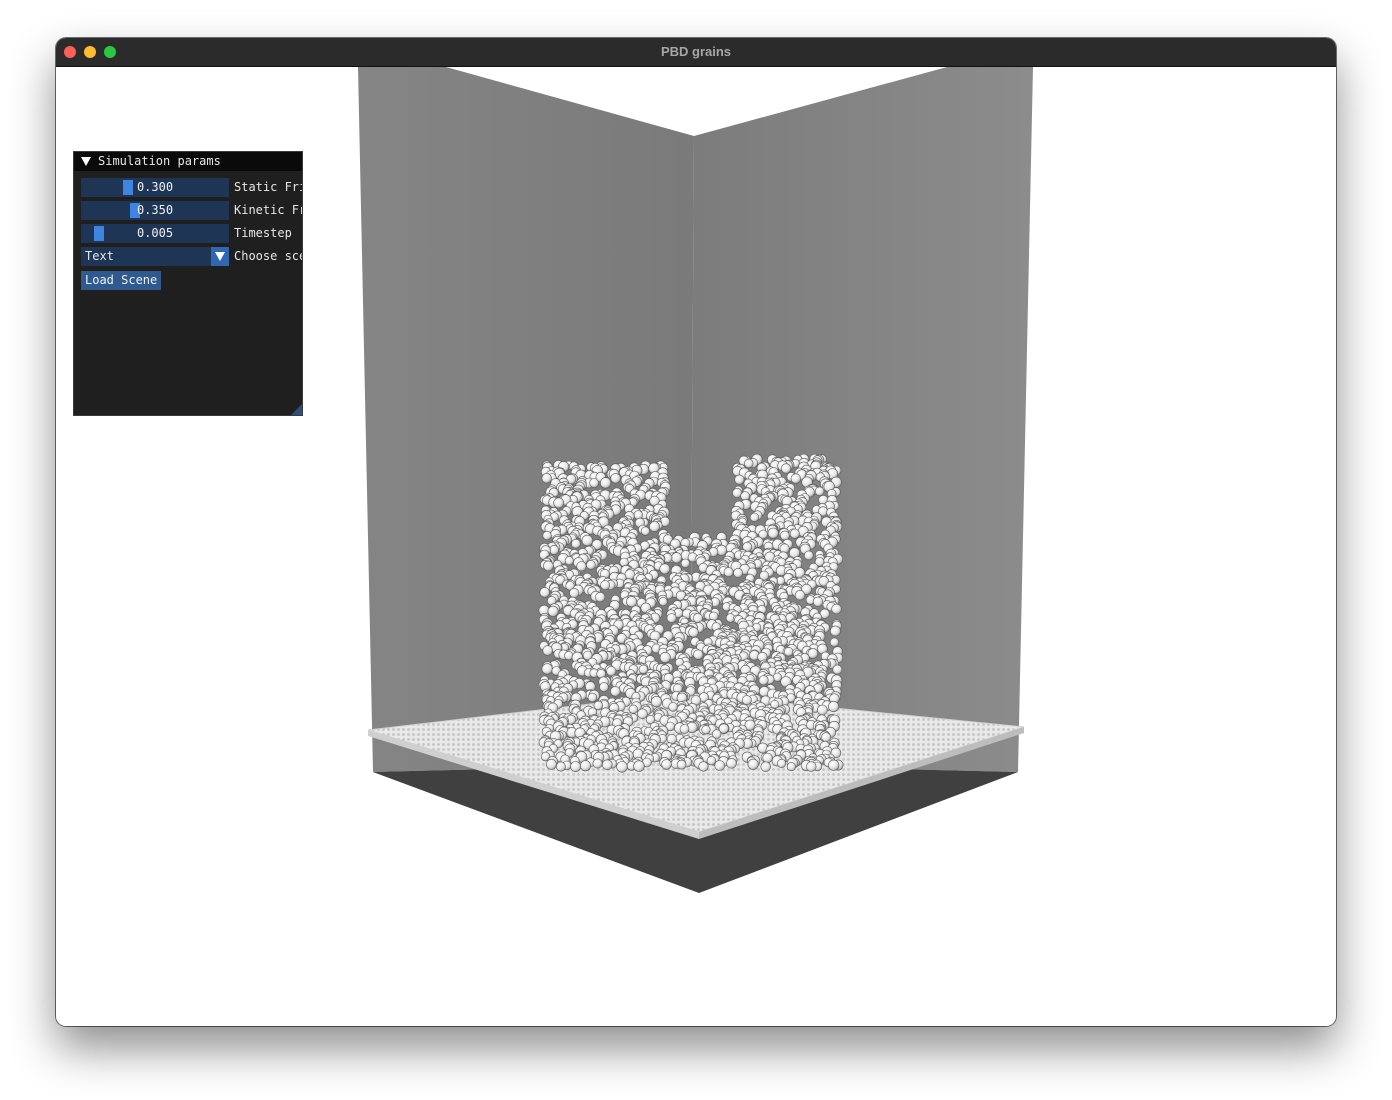 This screenshot has width=1392, height=1100. I want to click on panel-header: Simulation params, so click(188, 161).